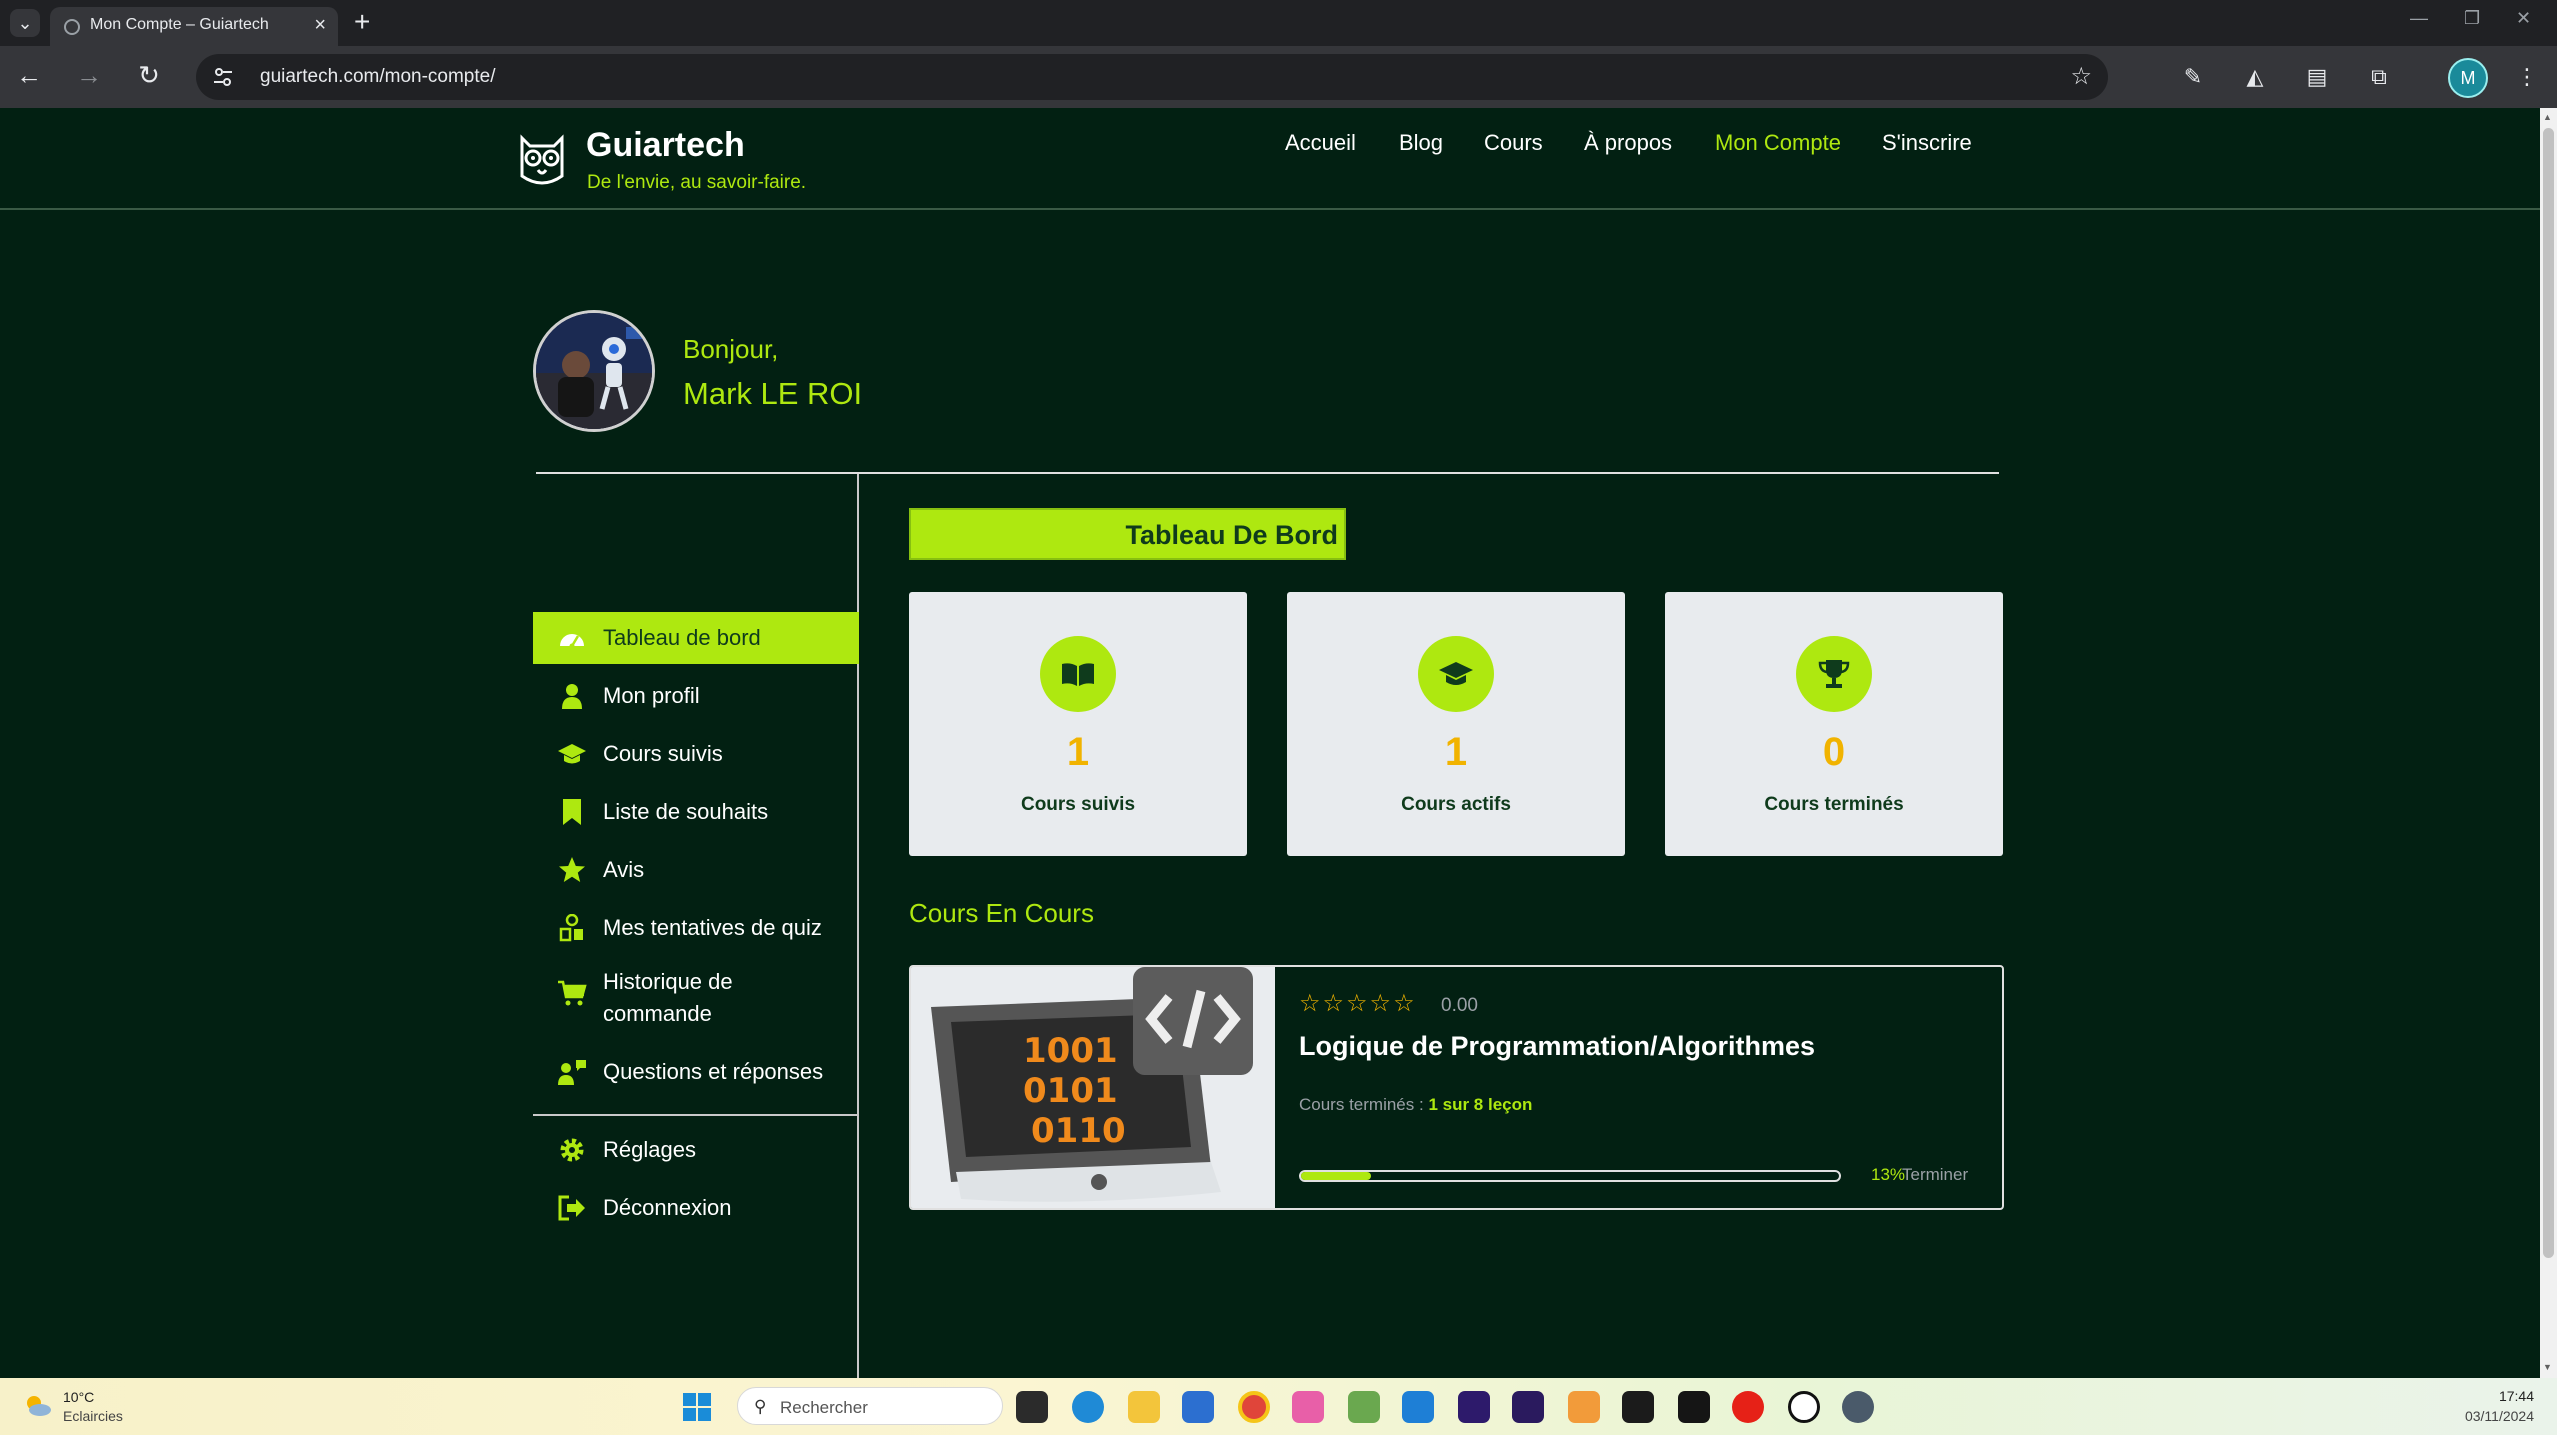  I want to click on lessons-done-label: Cours terminés :, so click(1361, 1104).